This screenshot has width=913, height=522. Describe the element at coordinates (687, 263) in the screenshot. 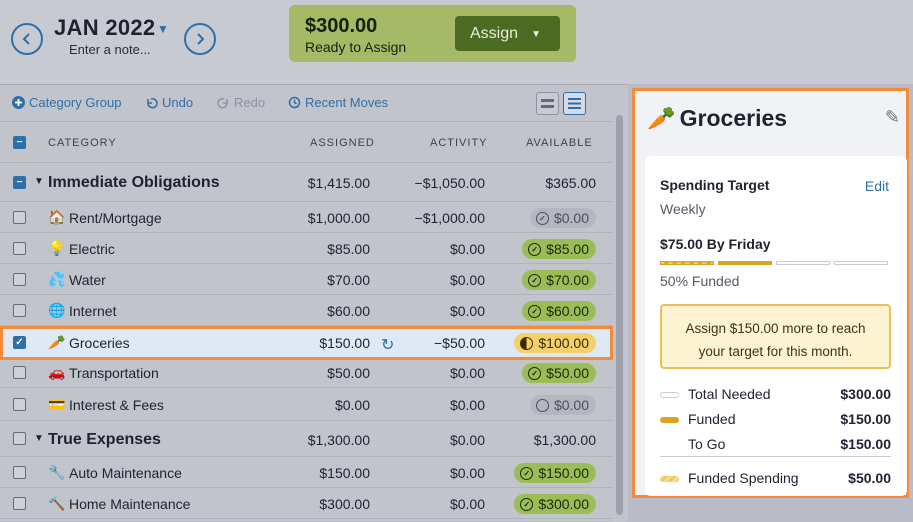

I see `progress-segment` at that location.